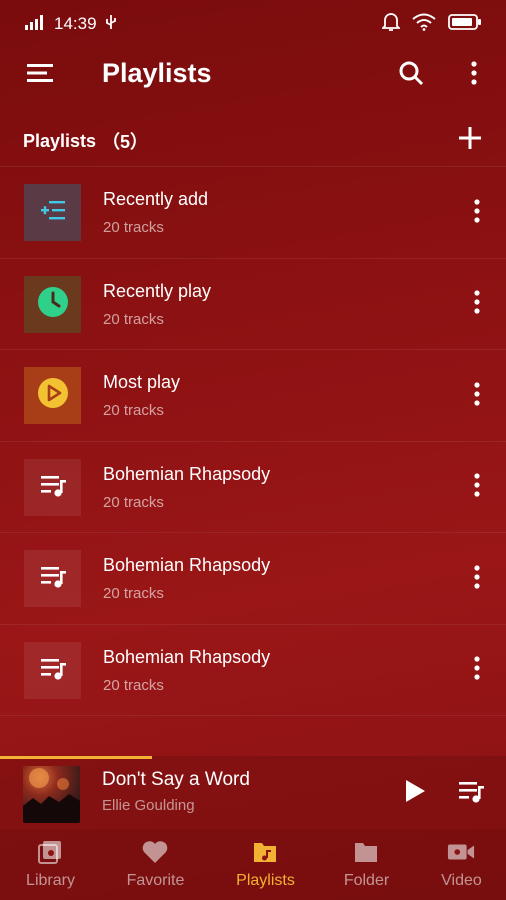  I want to click on menu-button, so click(40, 75).